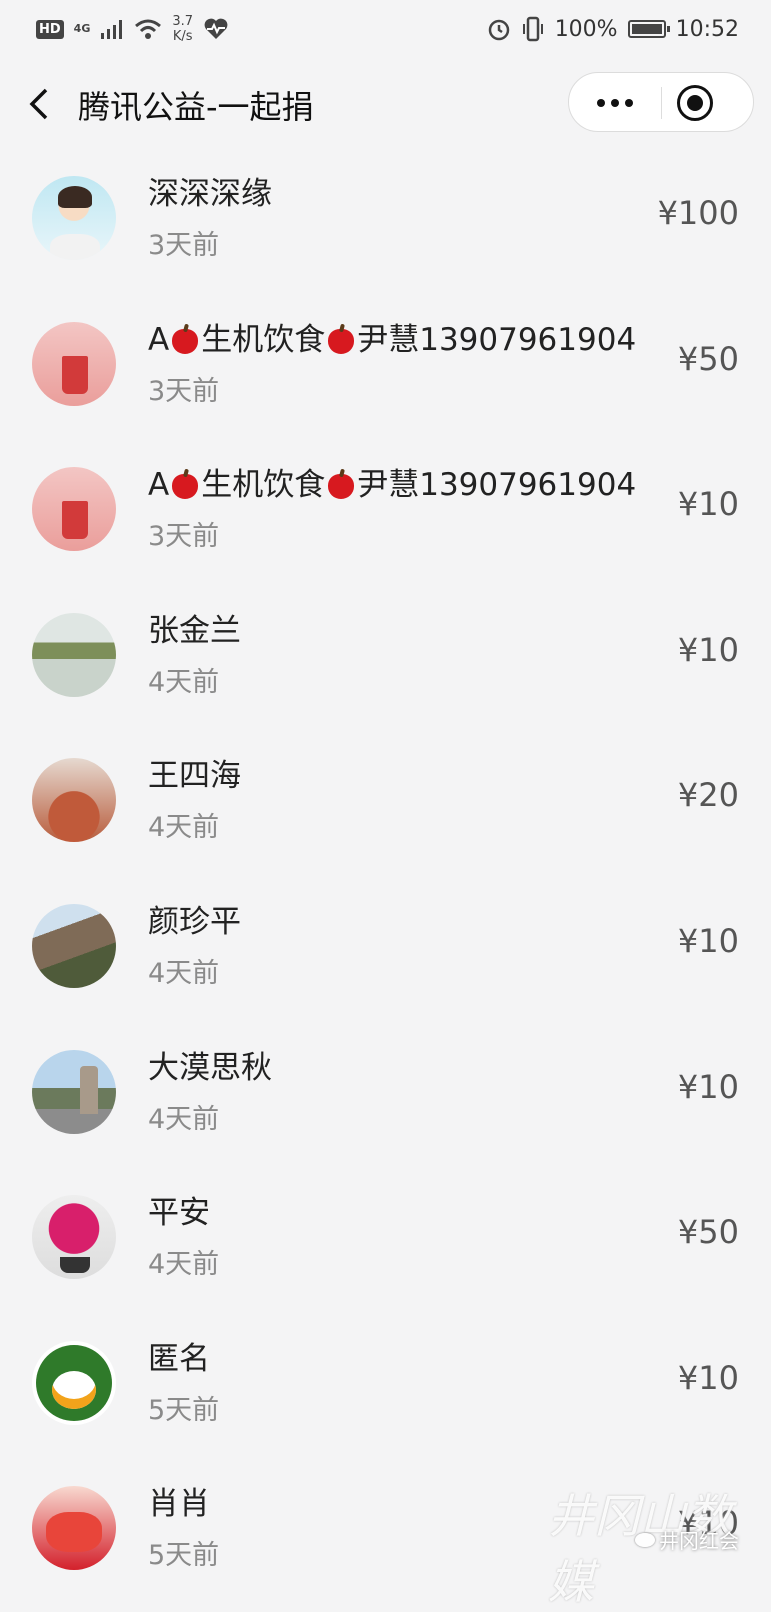 Image resolution: width=771 pixels, height=1612 pixels. What do you see at coordinates (498, 30) in the screenshot?
I see `alarm-icon` at bounding box center [498, 30].